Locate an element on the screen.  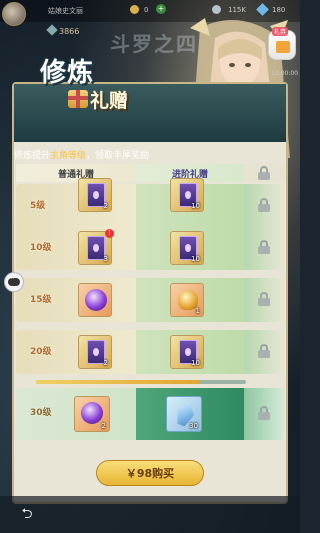
add-gold-button: + is located at coordinates (161, 9).